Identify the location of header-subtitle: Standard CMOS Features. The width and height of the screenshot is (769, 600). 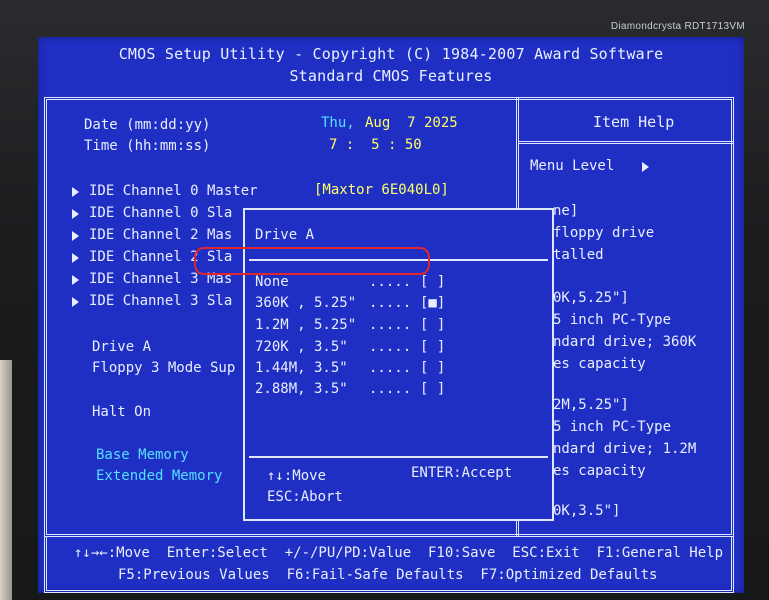
(391, 76).